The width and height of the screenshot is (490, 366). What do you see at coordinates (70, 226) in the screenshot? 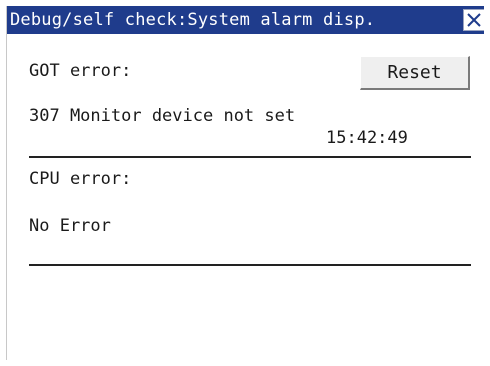
I see `cpu-error-message: No Error` at bounding box center [70, 226].